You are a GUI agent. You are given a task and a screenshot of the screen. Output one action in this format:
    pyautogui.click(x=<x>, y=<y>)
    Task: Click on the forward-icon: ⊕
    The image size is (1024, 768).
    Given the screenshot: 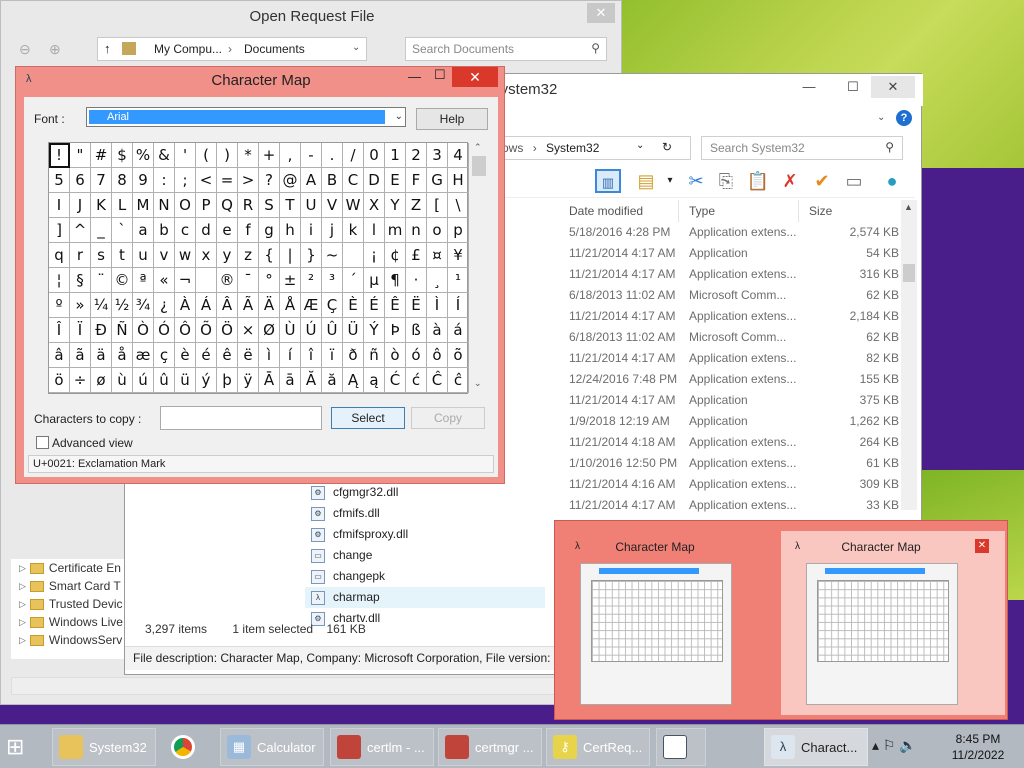 What is the action you would take?
    pyautogui.click(x=55, y=49)
    